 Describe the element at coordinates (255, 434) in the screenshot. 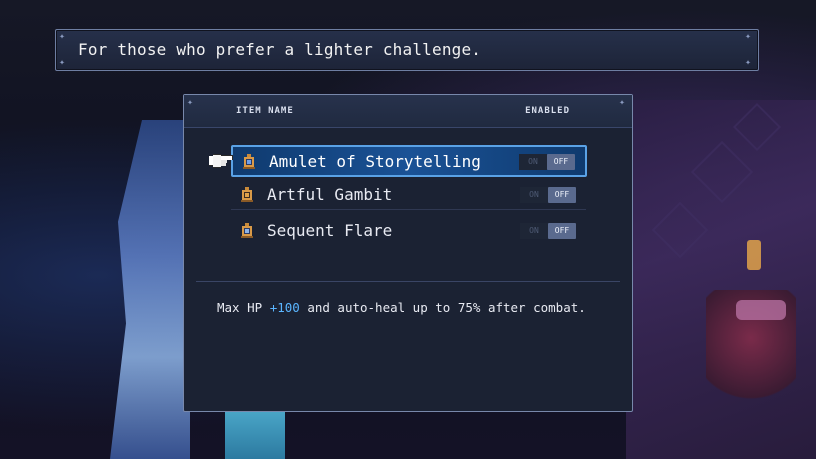

I see `water-stream` at that location.